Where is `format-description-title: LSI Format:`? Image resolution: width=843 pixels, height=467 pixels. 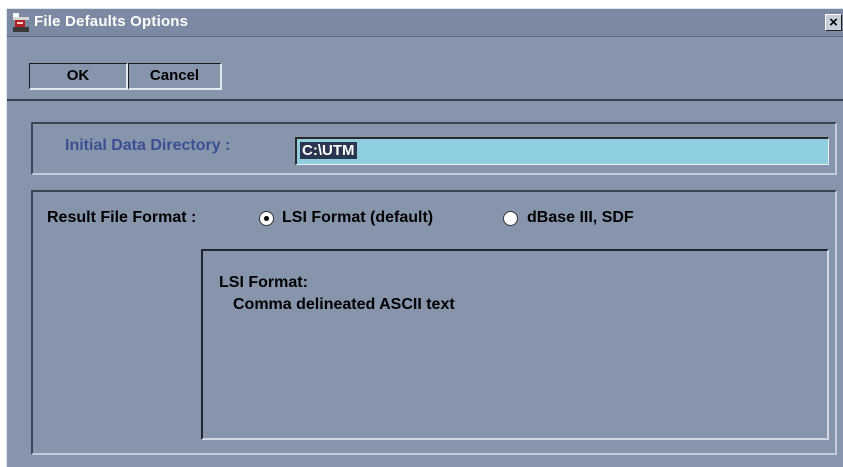 format-description-title: LSI Format: is located at coordinates (263, 282).